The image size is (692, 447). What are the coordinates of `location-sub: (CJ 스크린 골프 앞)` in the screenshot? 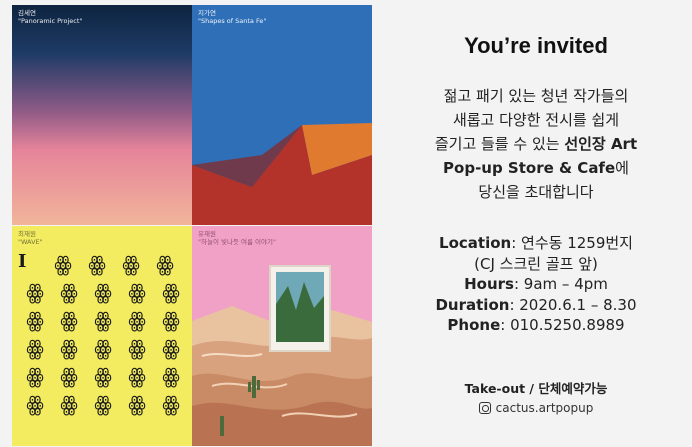 It's located at (536, 263).